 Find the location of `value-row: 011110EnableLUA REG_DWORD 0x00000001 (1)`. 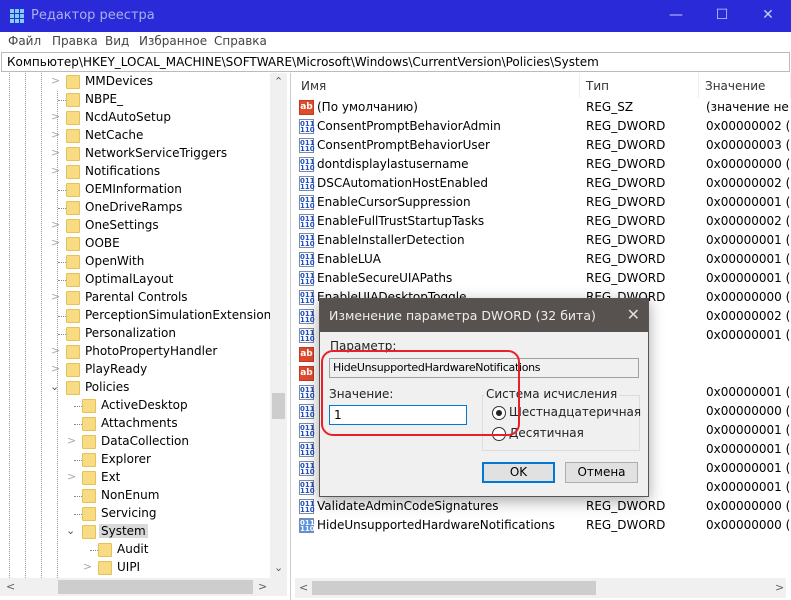

value-row: 011110EnableLUA REG_DWORD 0x00000001 (1) is located at coordinates (543, 259).